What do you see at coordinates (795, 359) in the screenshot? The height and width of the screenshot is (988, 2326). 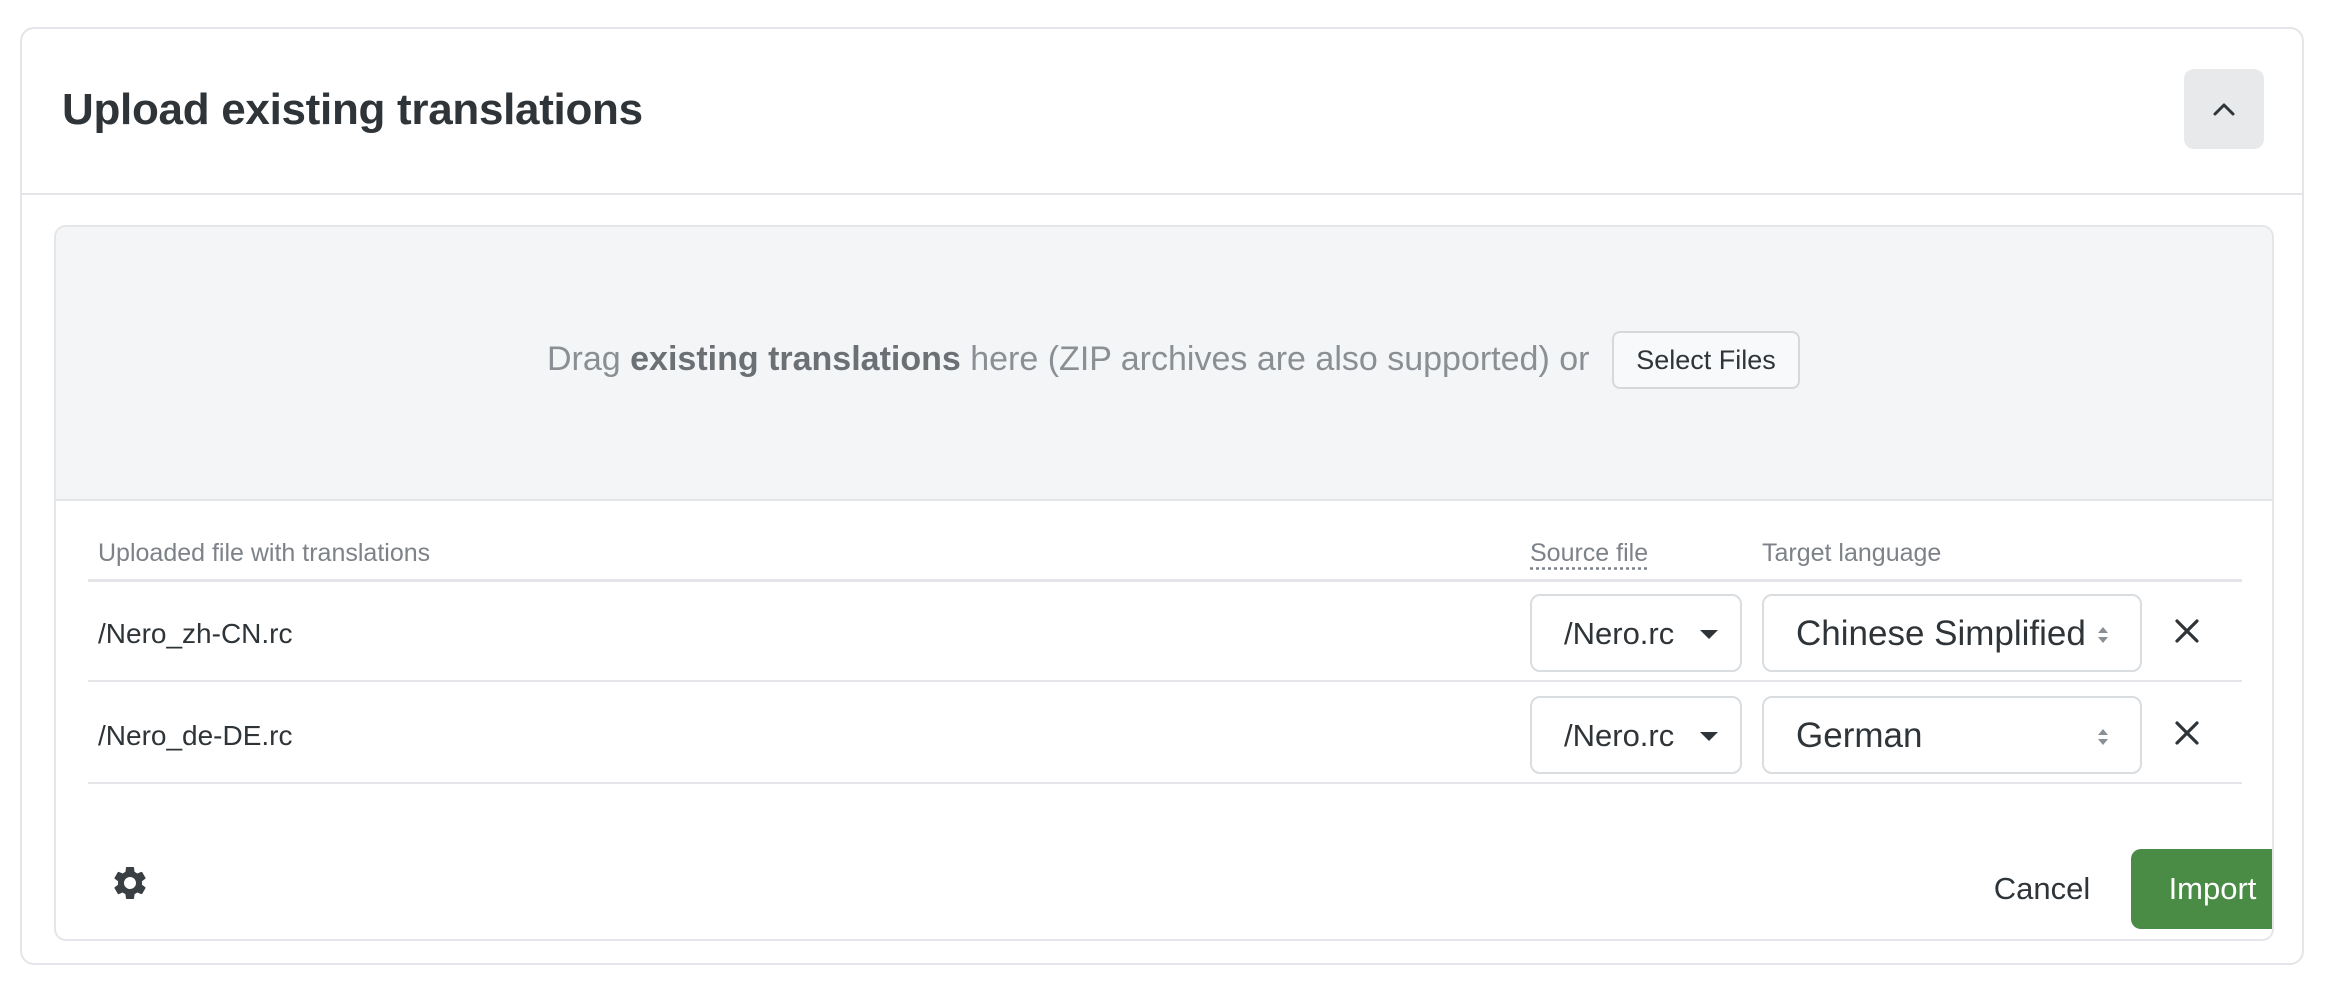 I see `dropzone-text-strong: existing translations` at bounding box center [795, 359].